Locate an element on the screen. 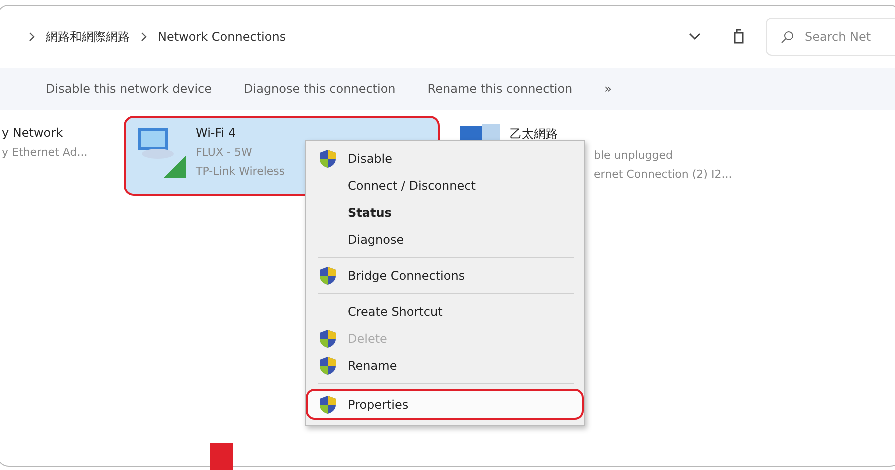 The image size is (895, 470). connection-name: Wi-Fi 4 is located at coordinates (217, 133).